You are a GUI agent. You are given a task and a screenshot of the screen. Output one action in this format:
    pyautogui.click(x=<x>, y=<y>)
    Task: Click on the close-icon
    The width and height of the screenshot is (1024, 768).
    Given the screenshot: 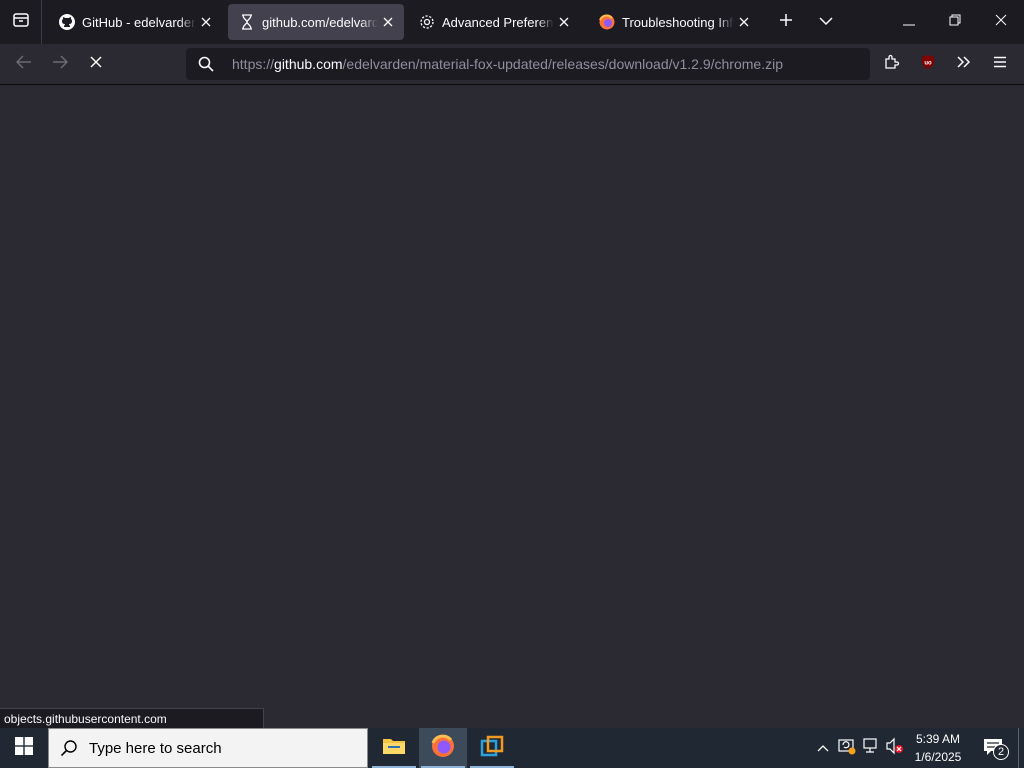 What is the action you would take?
    pyautogui.click(x=1001, y=22)
    